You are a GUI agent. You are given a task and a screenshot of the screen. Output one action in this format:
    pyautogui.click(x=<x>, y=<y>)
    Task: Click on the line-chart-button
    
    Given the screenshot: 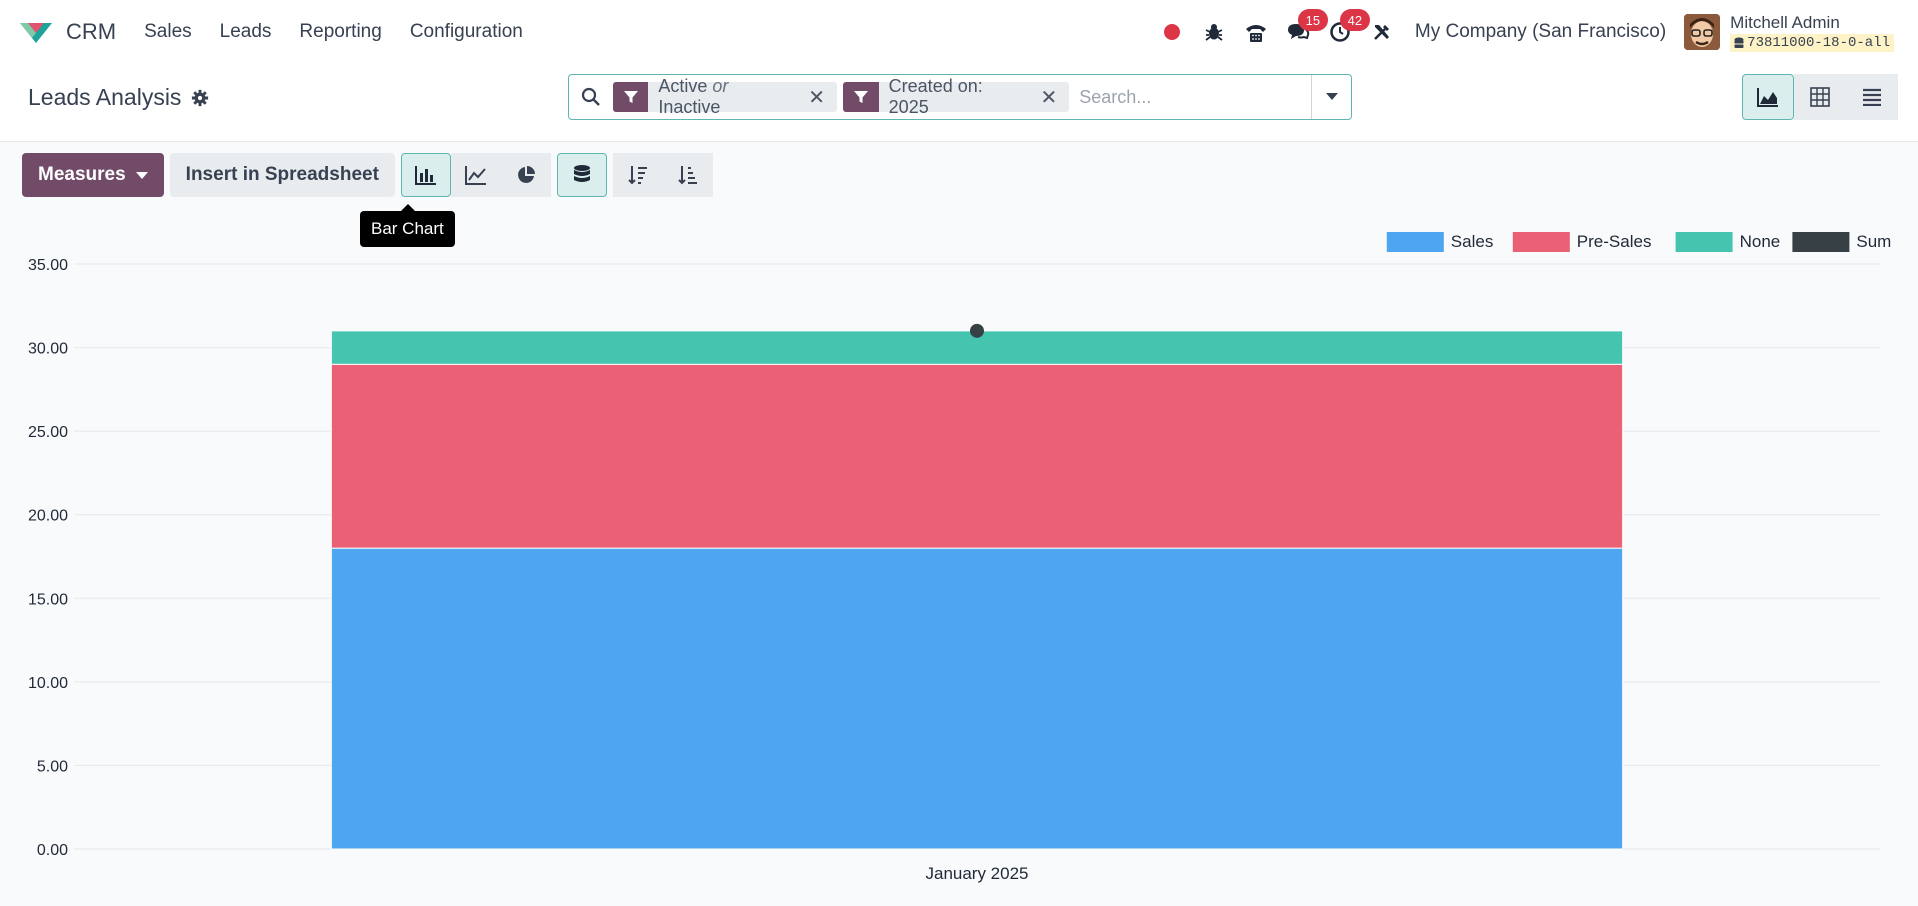 What is the action you would take?
    pyautogui.click(x=475, y=175)
    